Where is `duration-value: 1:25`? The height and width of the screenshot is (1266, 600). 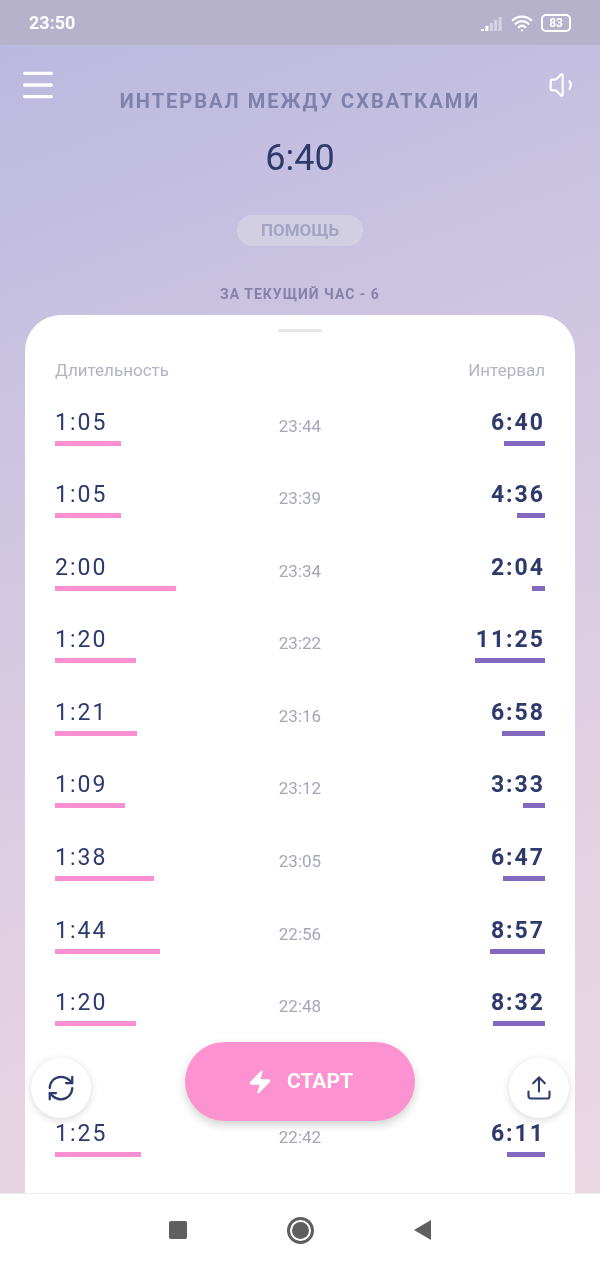 duration-value: 1:25 is located at coordinates (81, 1133).